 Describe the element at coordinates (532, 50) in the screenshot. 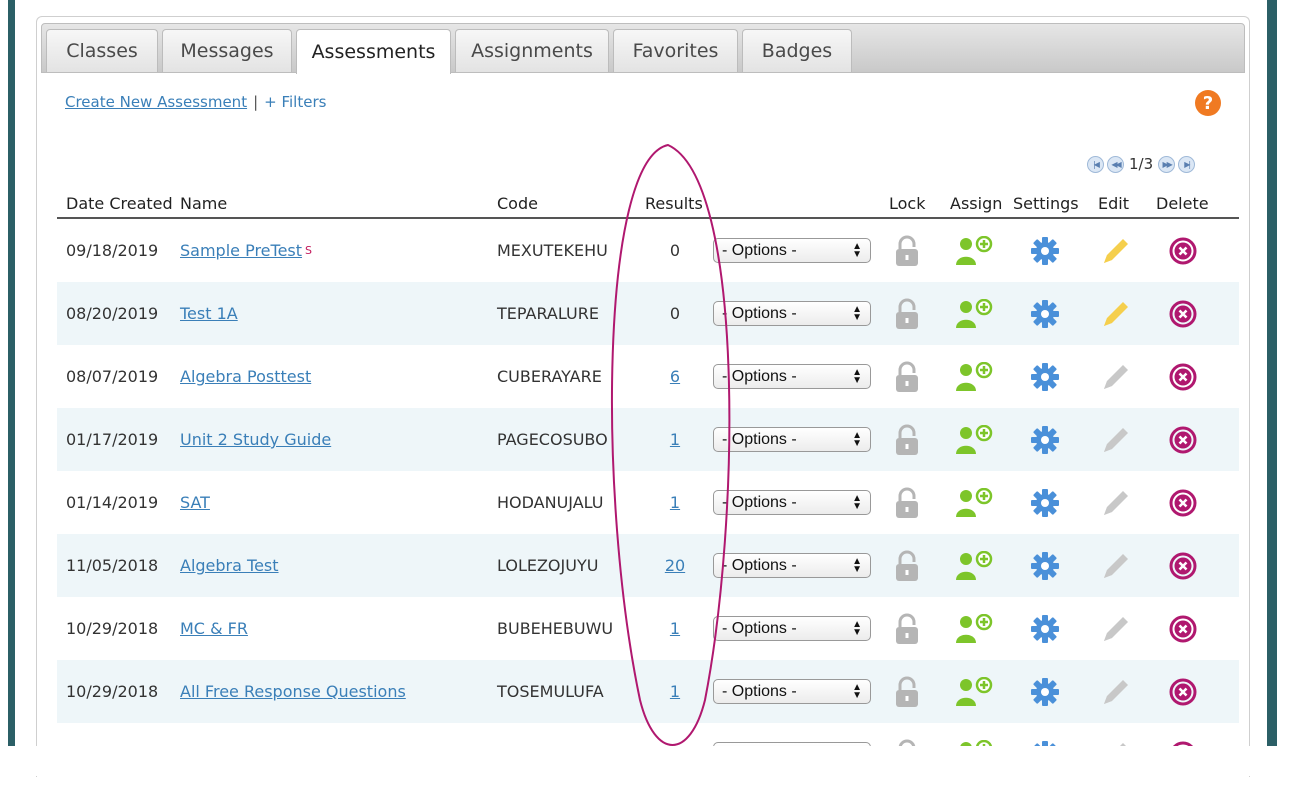

I see `tab-assignments: Assignments` at that location.